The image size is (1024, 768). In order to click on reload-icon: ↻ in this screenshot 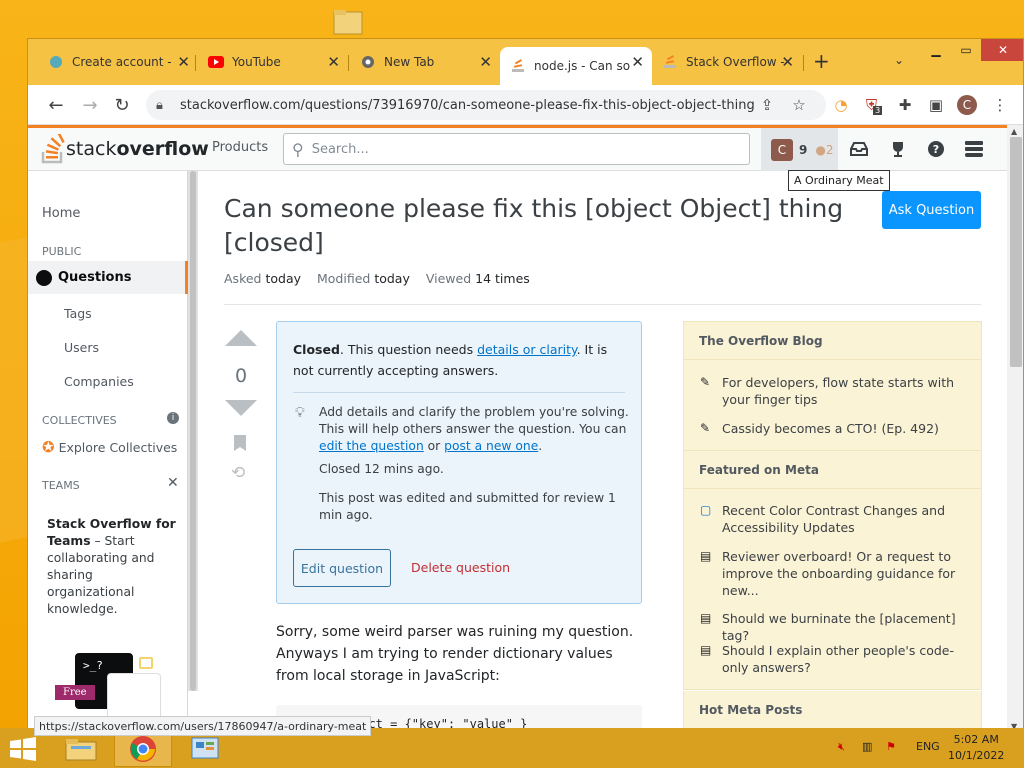, I will do `click(122, 105)`.